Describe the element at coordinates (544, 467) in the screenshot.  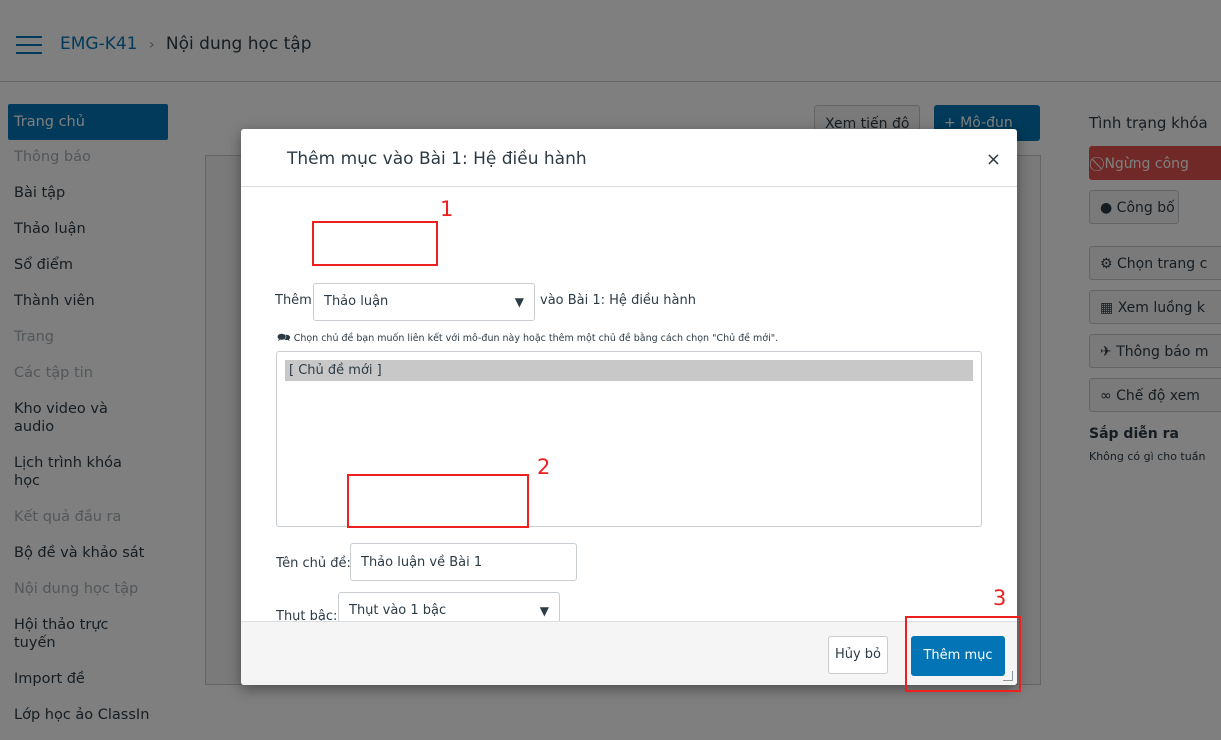
I see `annotation-number-2: 2` at that location.